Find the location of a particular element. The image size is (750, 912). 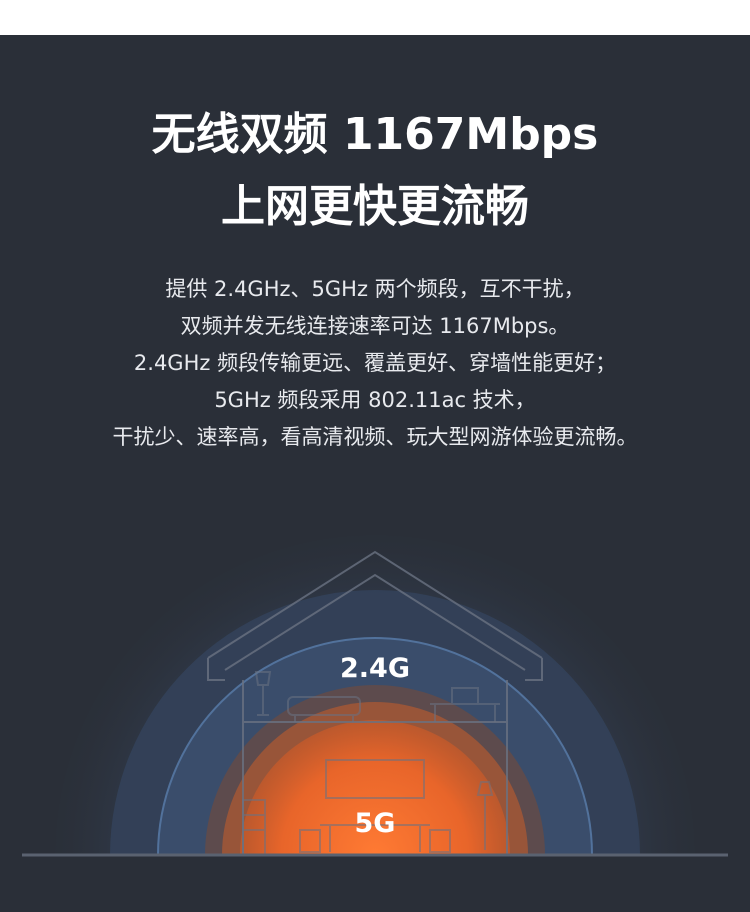

description-line: 2.4GHz 频段传输更远、覆盖更好、穿墙性能更好； is located at coordinates (375, 363).